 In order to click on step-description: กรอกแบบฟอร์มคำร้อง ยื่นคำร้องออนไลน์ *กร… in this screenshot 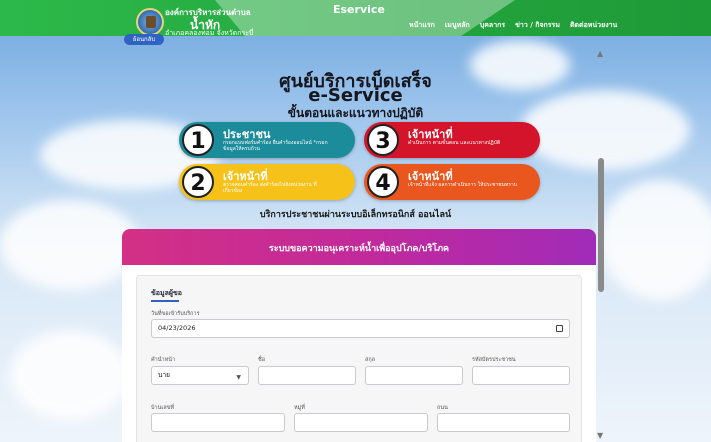, I will do `click(275, 146)`.